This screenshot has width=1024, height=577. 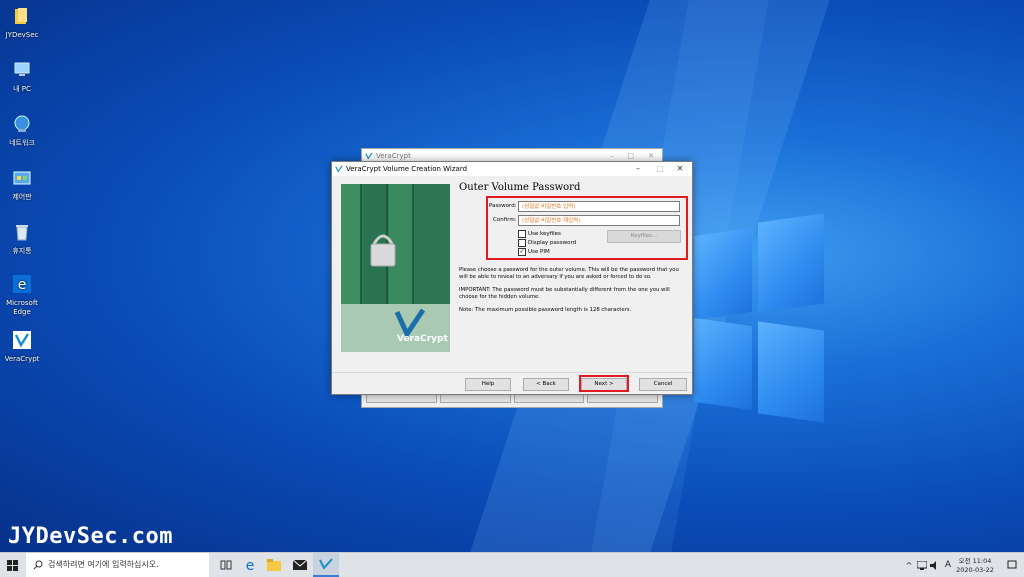 I want to click on notification-icon, so click(x=1012, y=564).